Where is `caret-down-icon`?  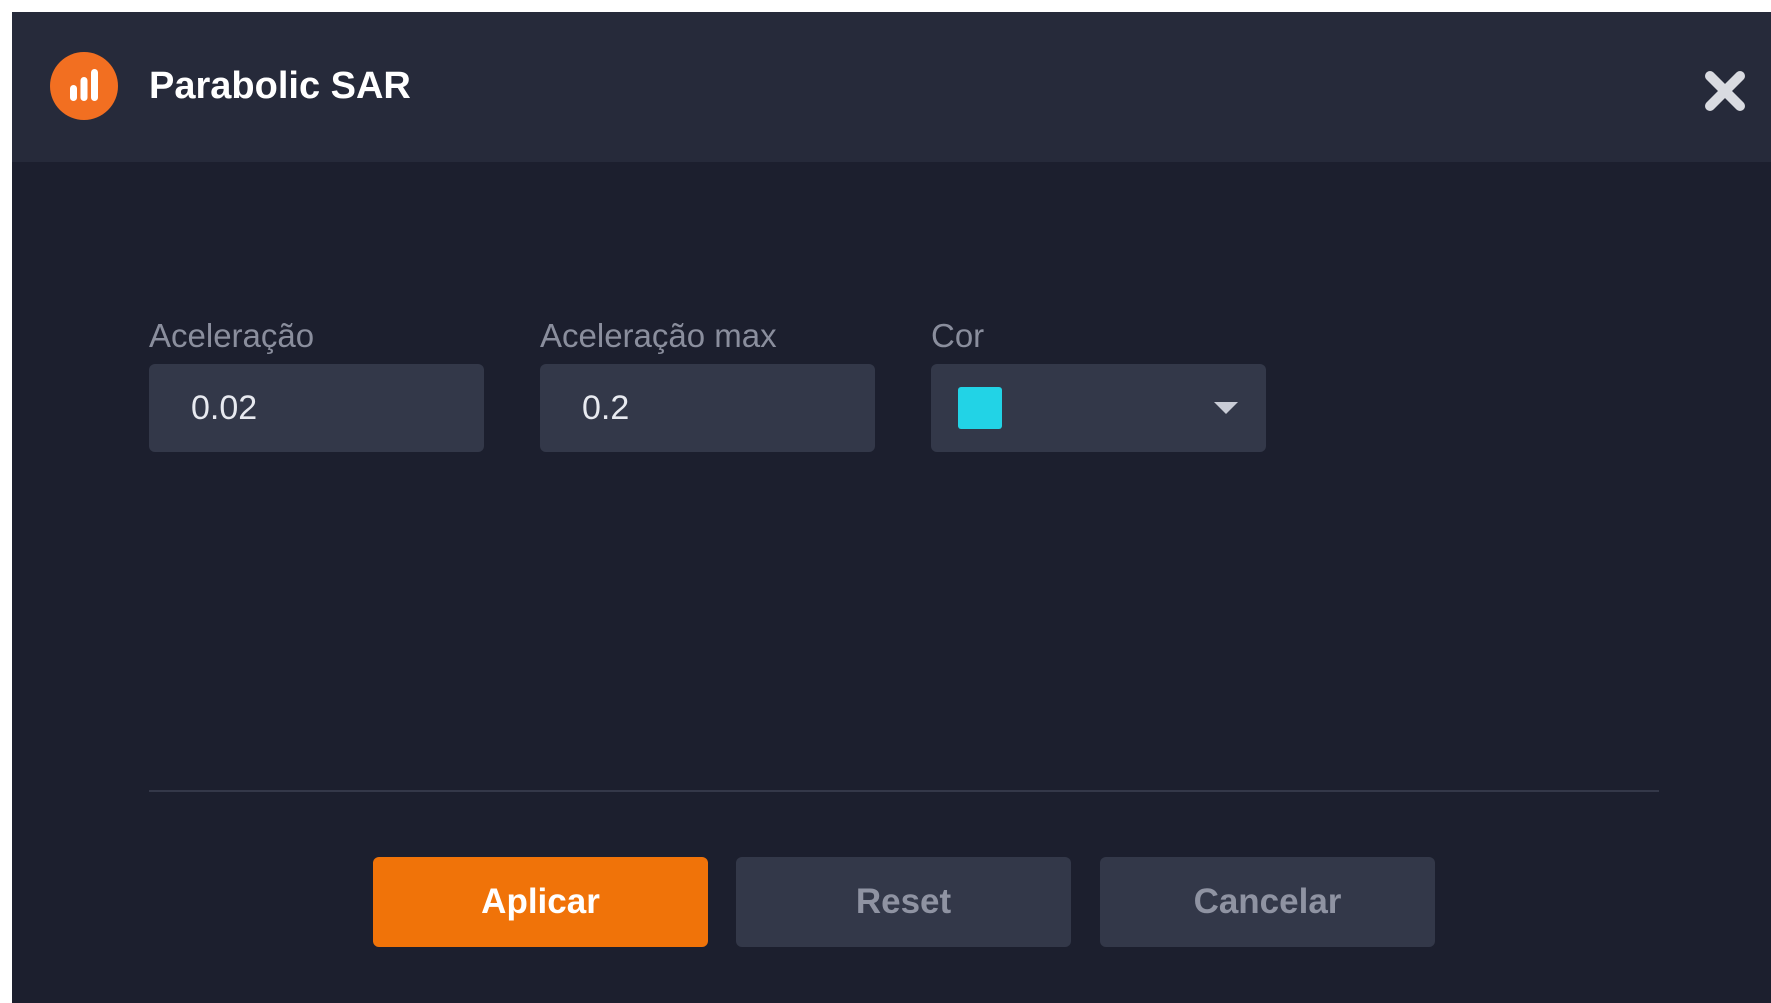
caret-down-icon is located at coordinates (1226, 408).